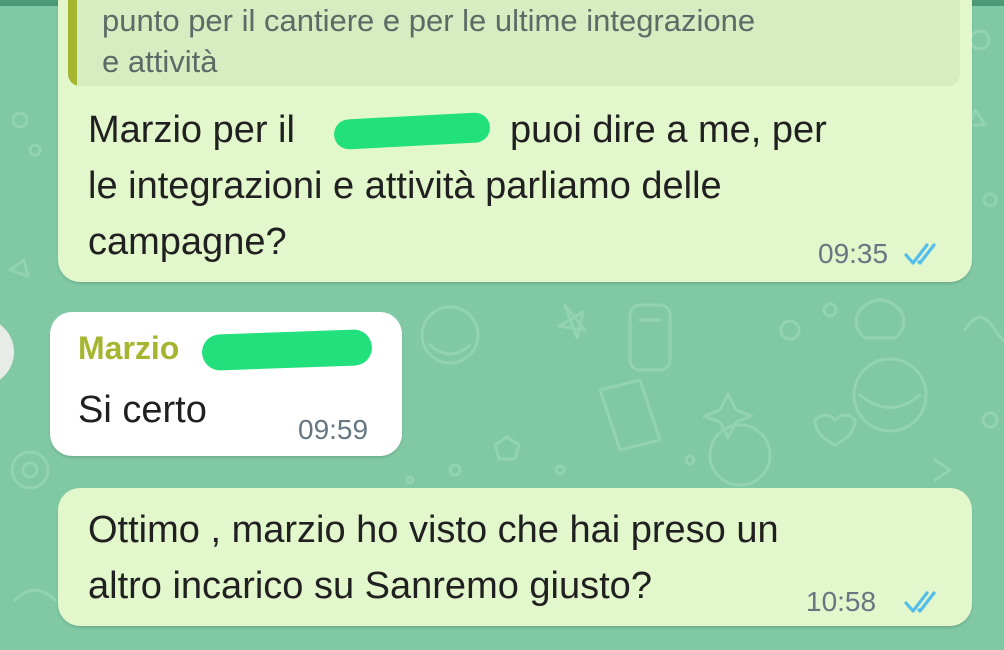 The width and height of the screenshot is (1004, 650). I want to click on message-text: Si certo, so click(142, 410).